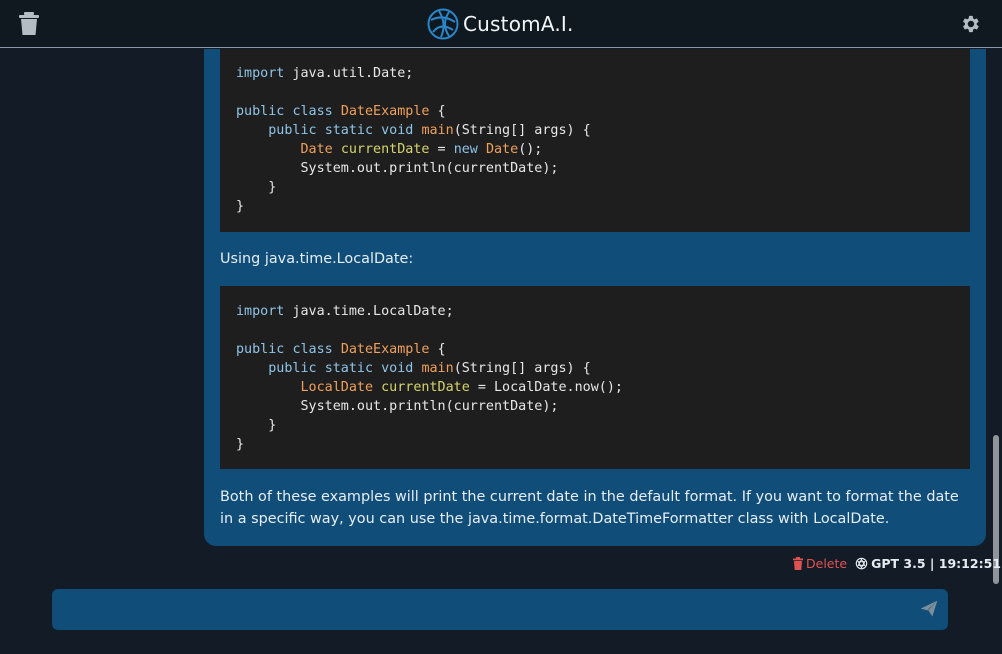  What do you see at coordinates (443, 24) in the screenshot?
I see `brand-logo-icon` at bounding box center [443, 24].